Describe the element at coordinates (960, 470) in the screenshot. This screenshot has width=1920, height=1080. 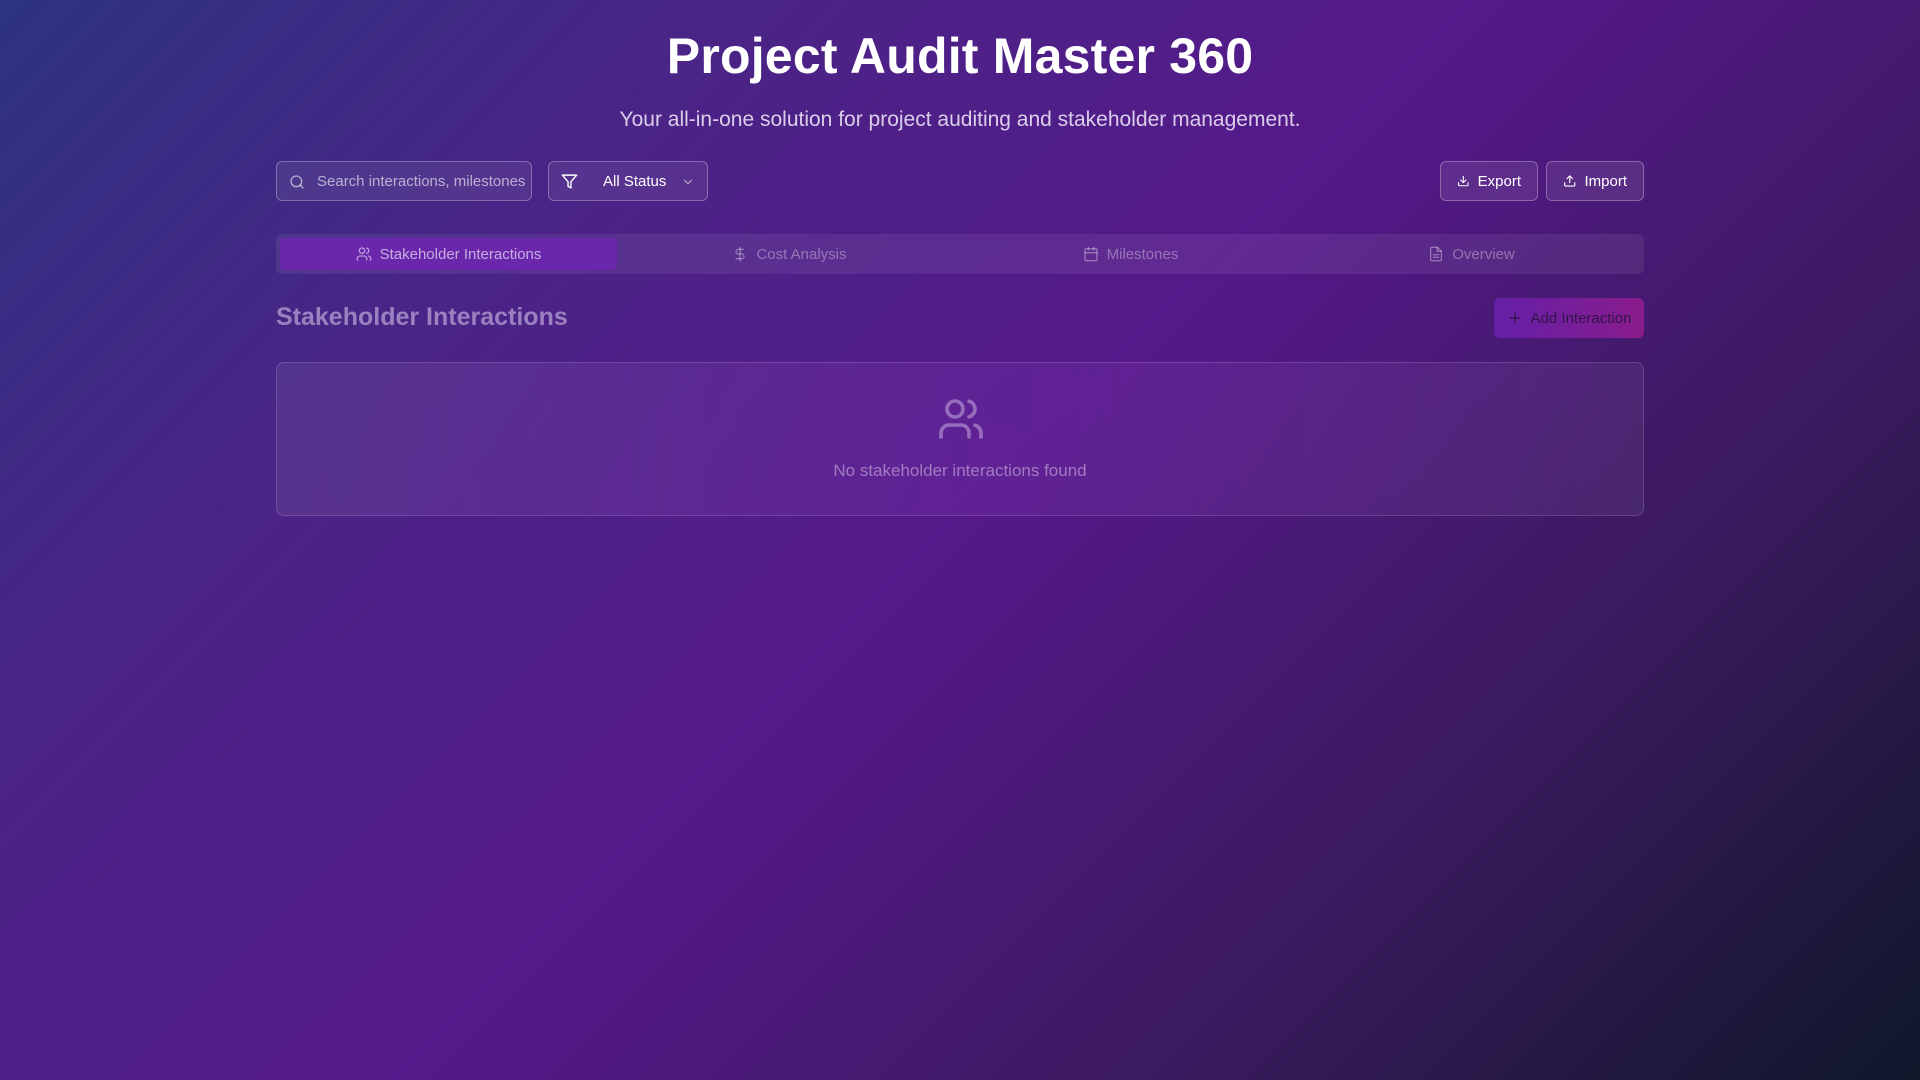
I see `empty-state-message: No stakeholder interactions found` at that location.